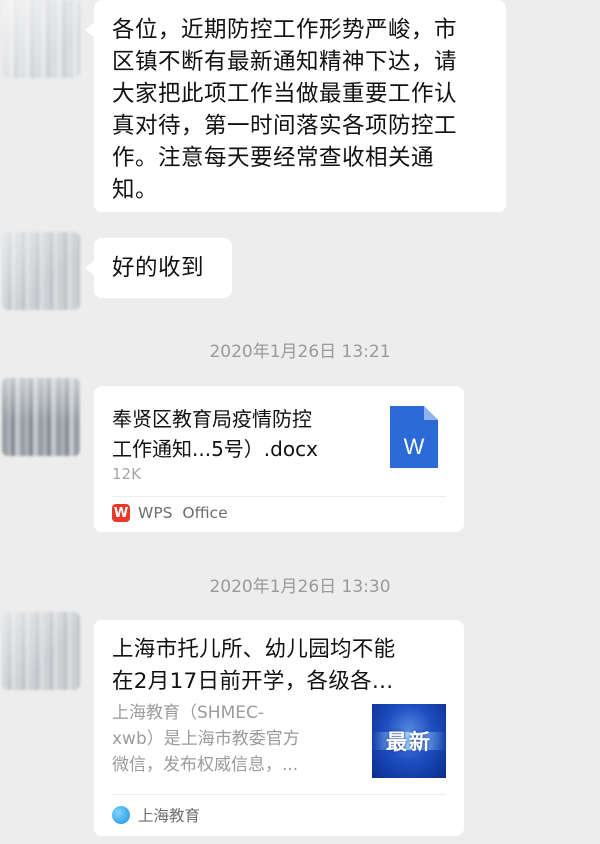 Image resolution: width=600 pixels, height=844 pixels. Describe the element at coordinates (414, 446) in the screenshot. I see `svg-text: W` at that location.